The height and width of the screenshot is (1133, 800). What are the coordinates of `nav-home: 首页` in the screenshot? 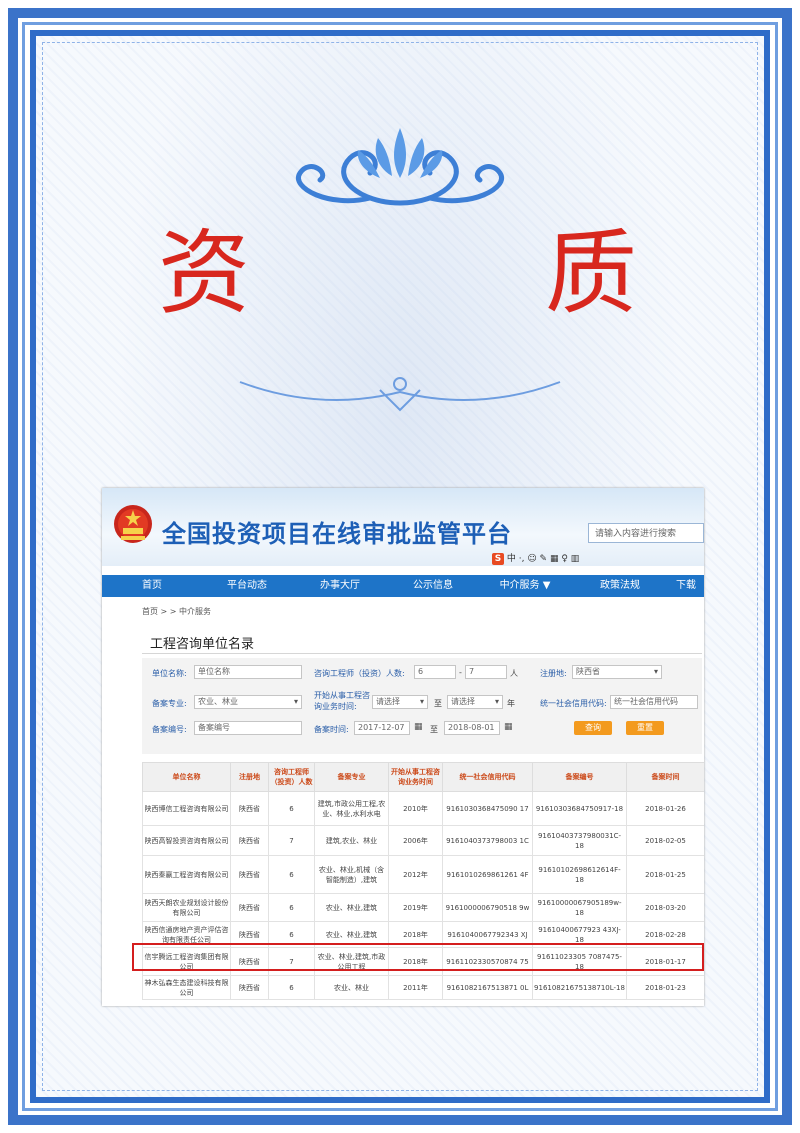 It's located at (152, 586).